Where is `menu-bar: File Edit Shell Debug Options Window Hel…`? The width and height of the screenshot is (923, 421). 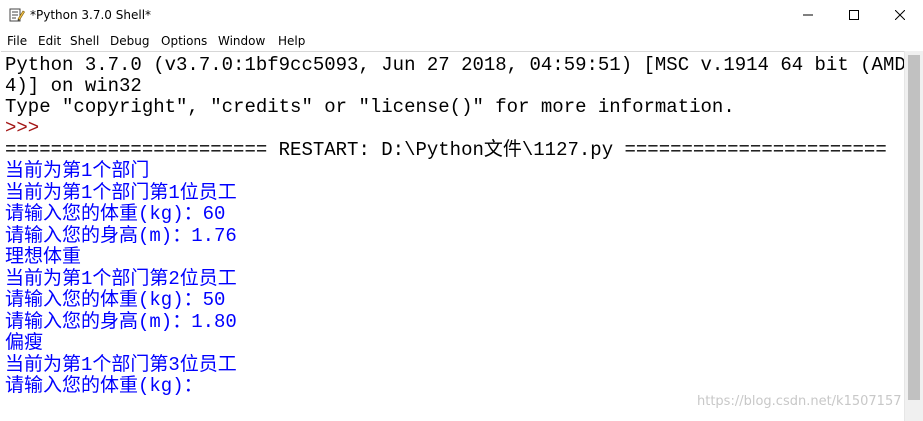 menu-bar: File Edit Shell Debug Options Window Hel… is located at coordinates (461, 41).